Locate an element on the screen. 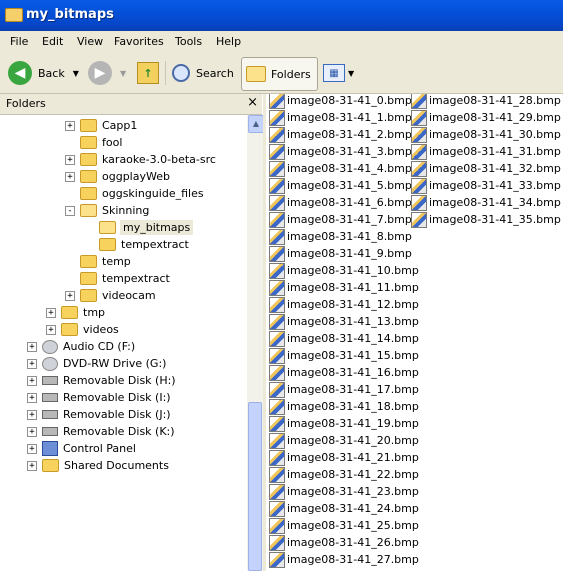  tree-node: Removable Disk (J:) is located at coordinates (106, 414).